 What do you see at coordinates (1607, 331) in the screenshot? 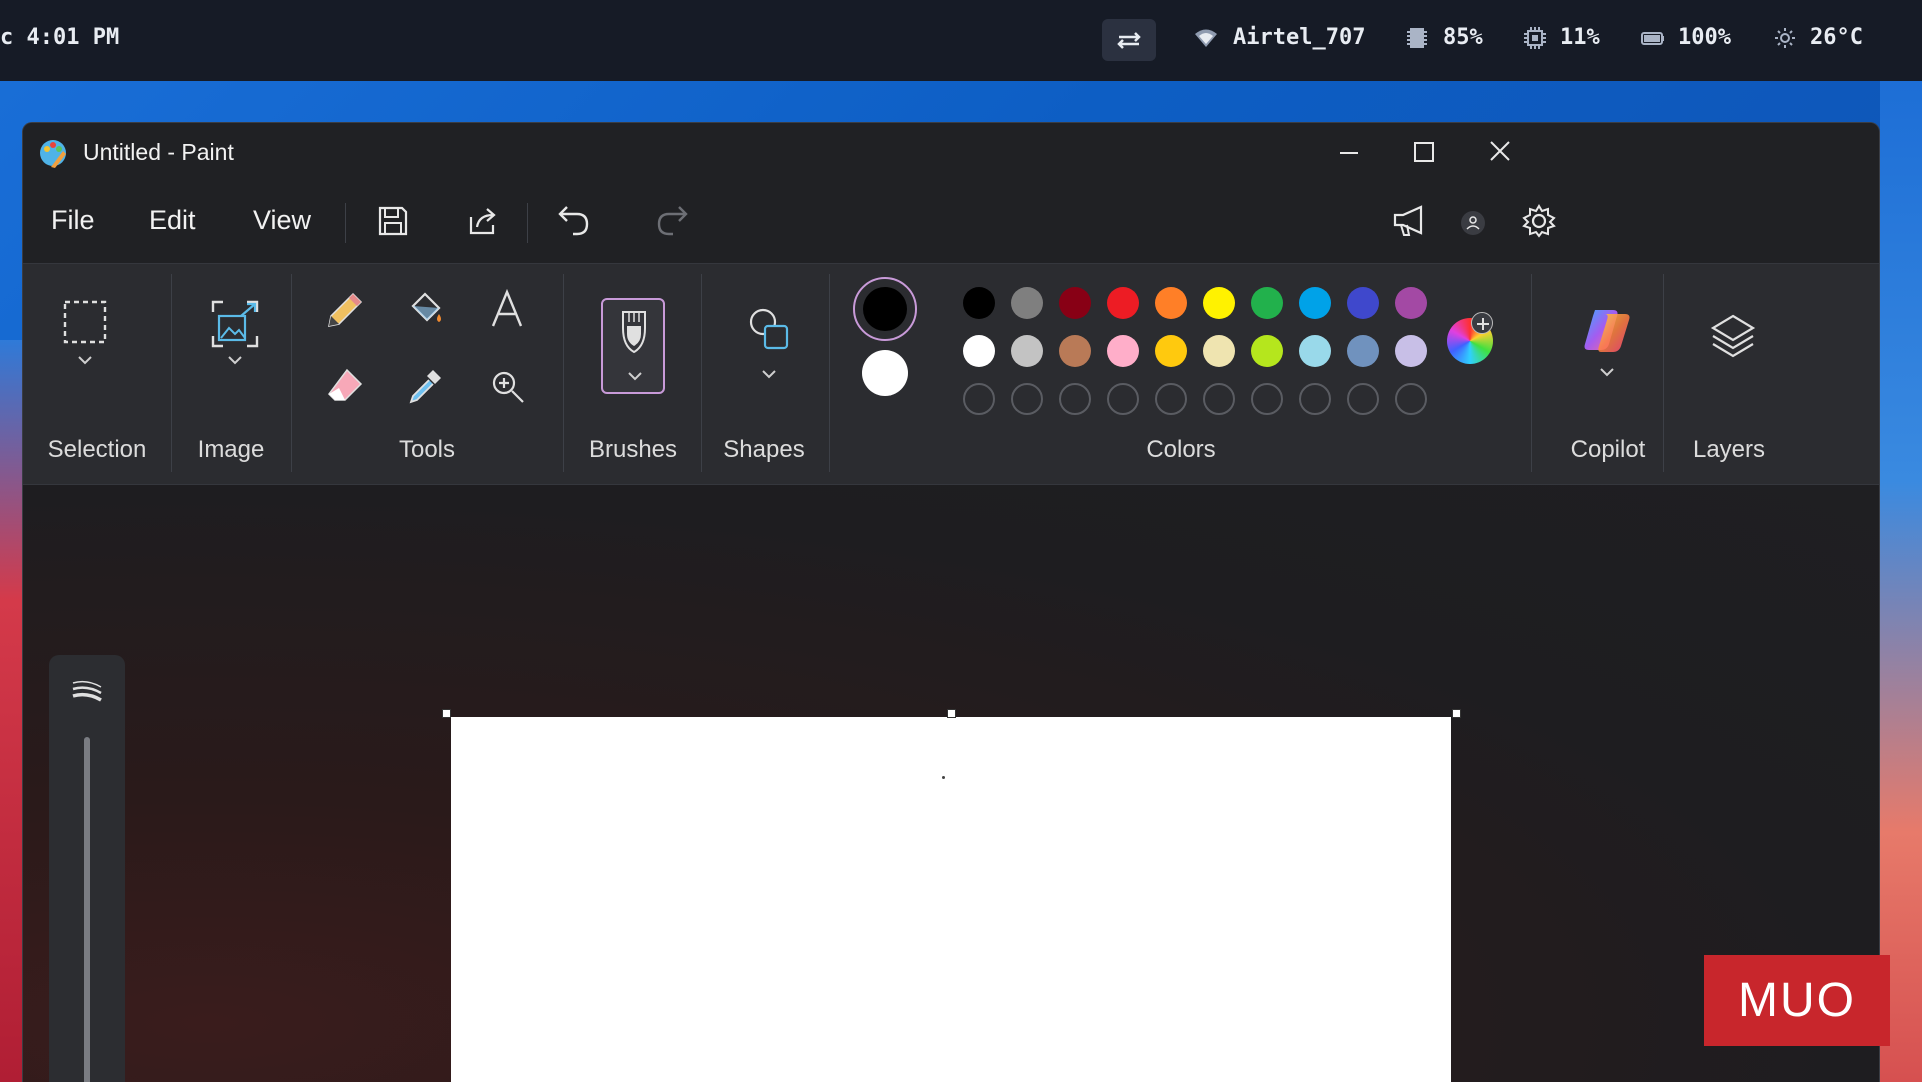
I see `copilot-icon` at bounding box center [1607, 331].